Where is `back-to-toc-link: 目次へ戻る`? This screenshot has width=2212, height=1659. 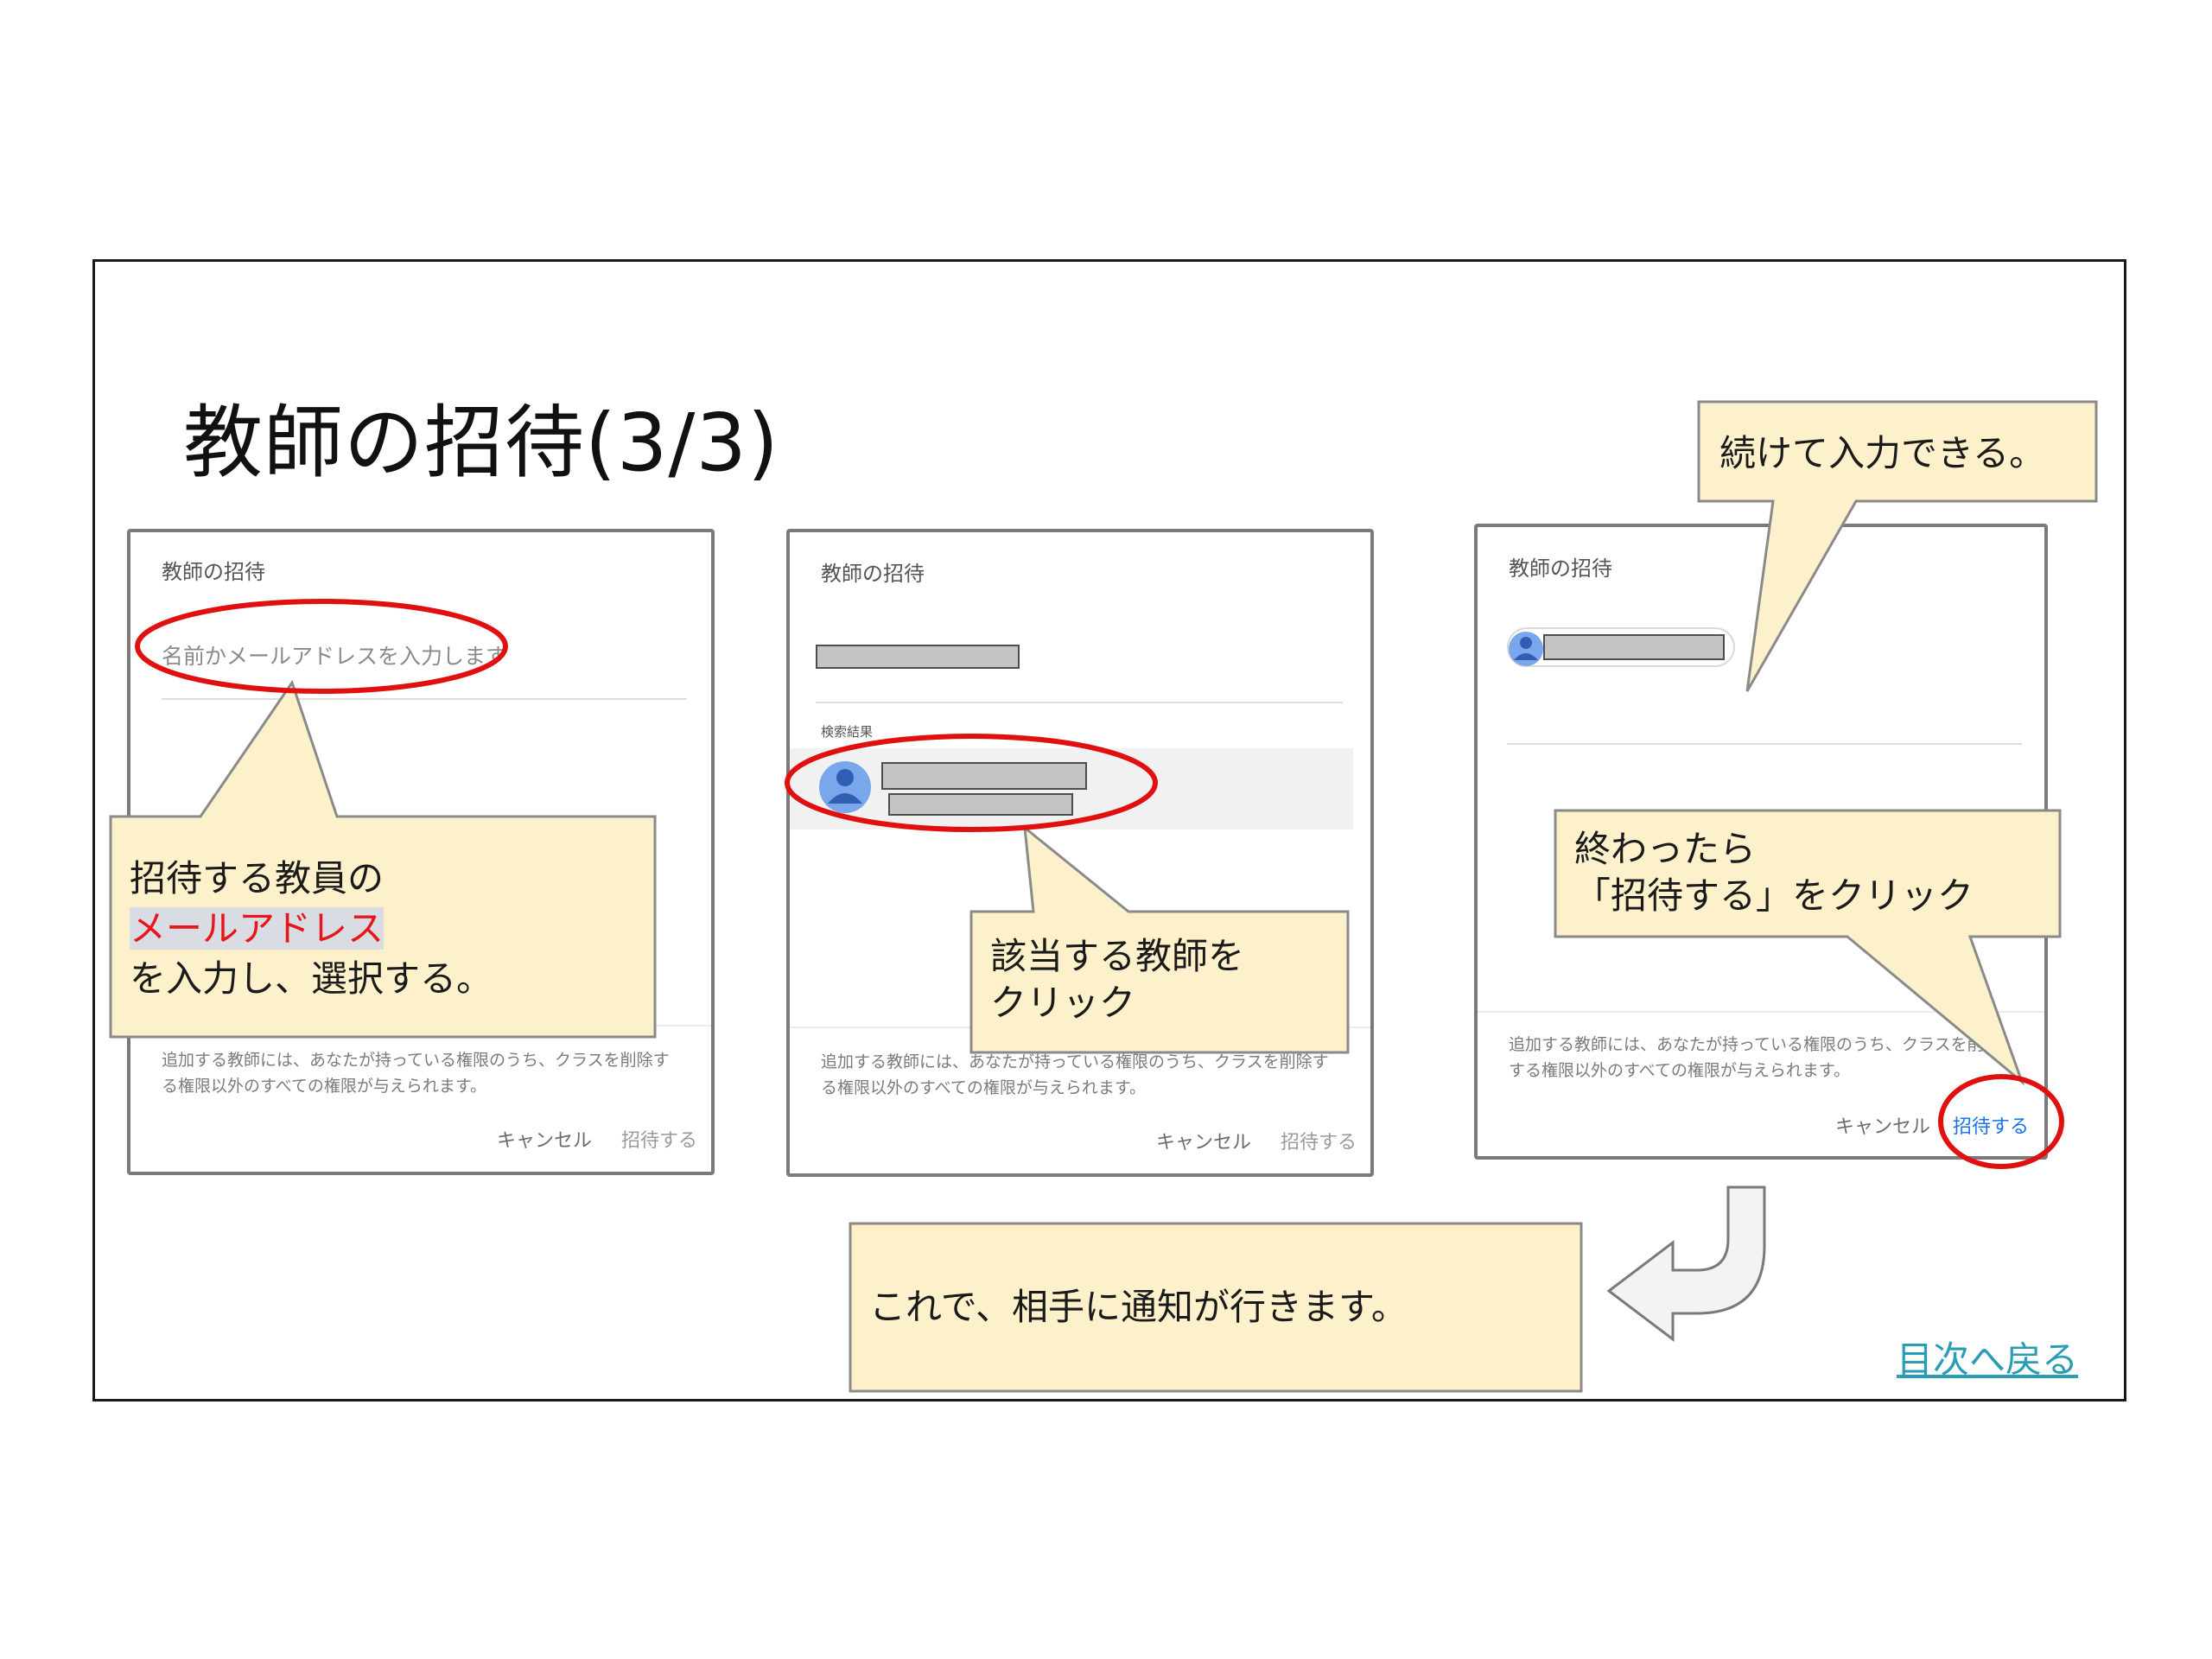 back-to-toc-link: 目次へ戻る is located at coordinates (1987, 1357).